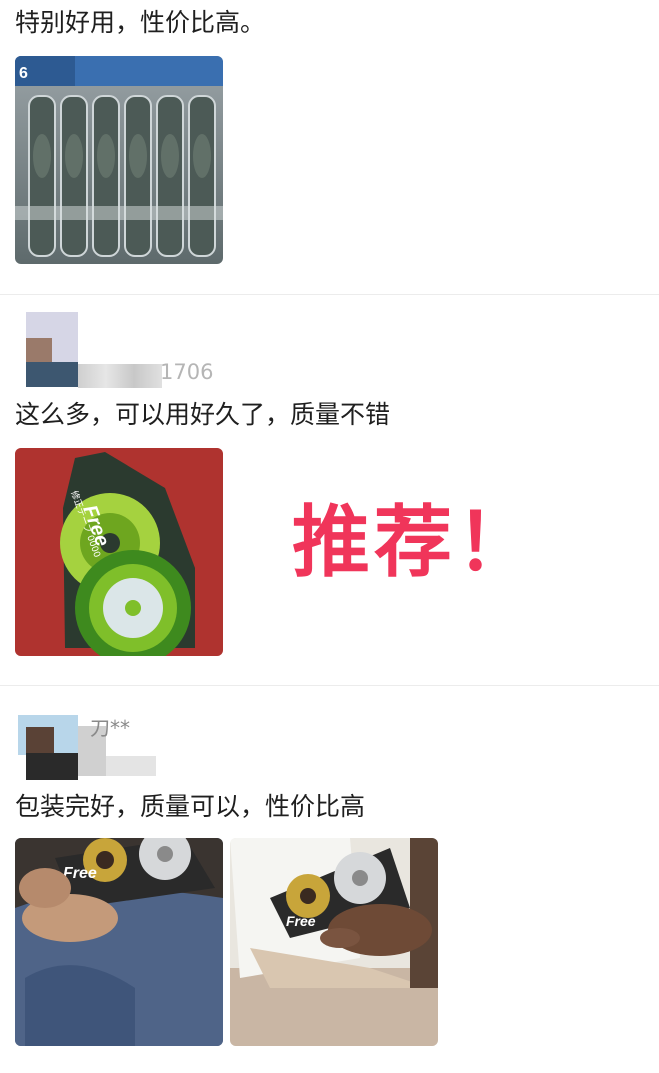 This screenshot has width=659, height=1073. Describe the element at coordinates (301, 921) in the screenshot. I see `svg-text: Free` at that location.